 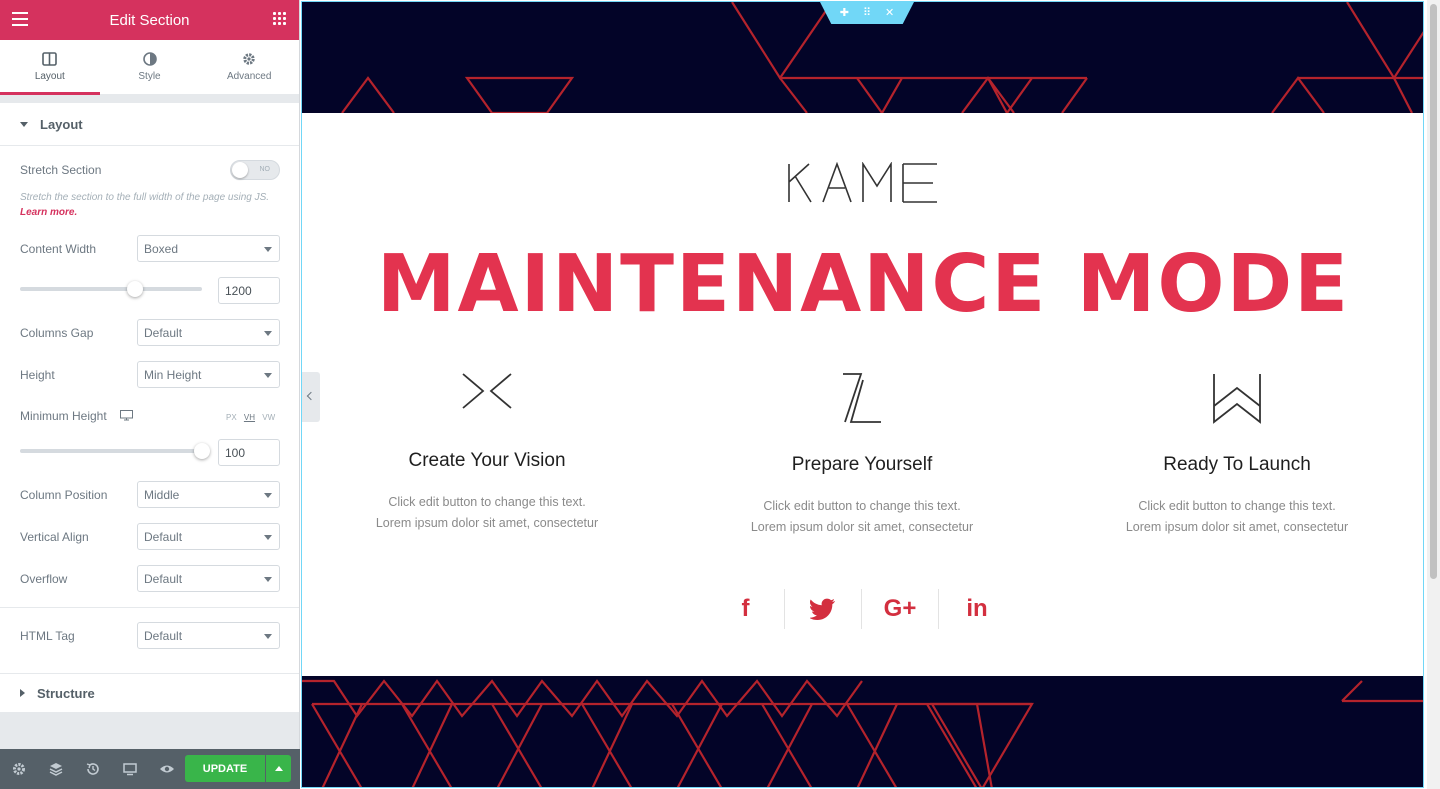 I want to click on columns-icon, so click(x=50, y=59).